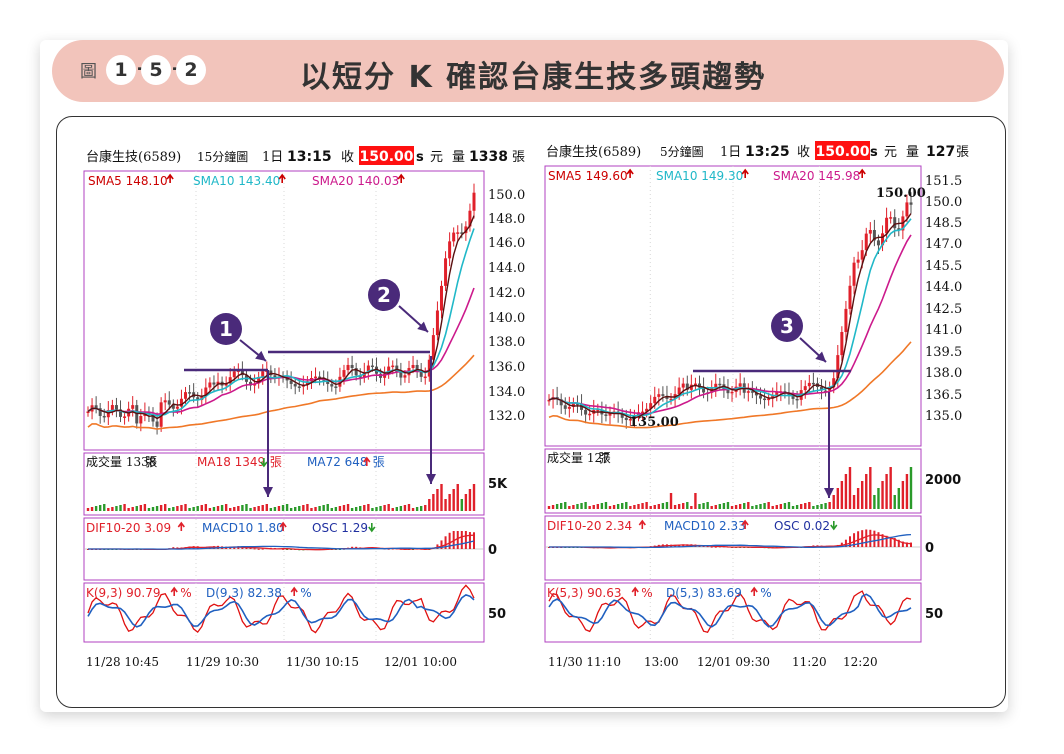 The image size is (1064, 754). Describe the element at coordinates (733, 662) in the screenshot. I see `chart2-x-label: 12/01 09:30` at that location.